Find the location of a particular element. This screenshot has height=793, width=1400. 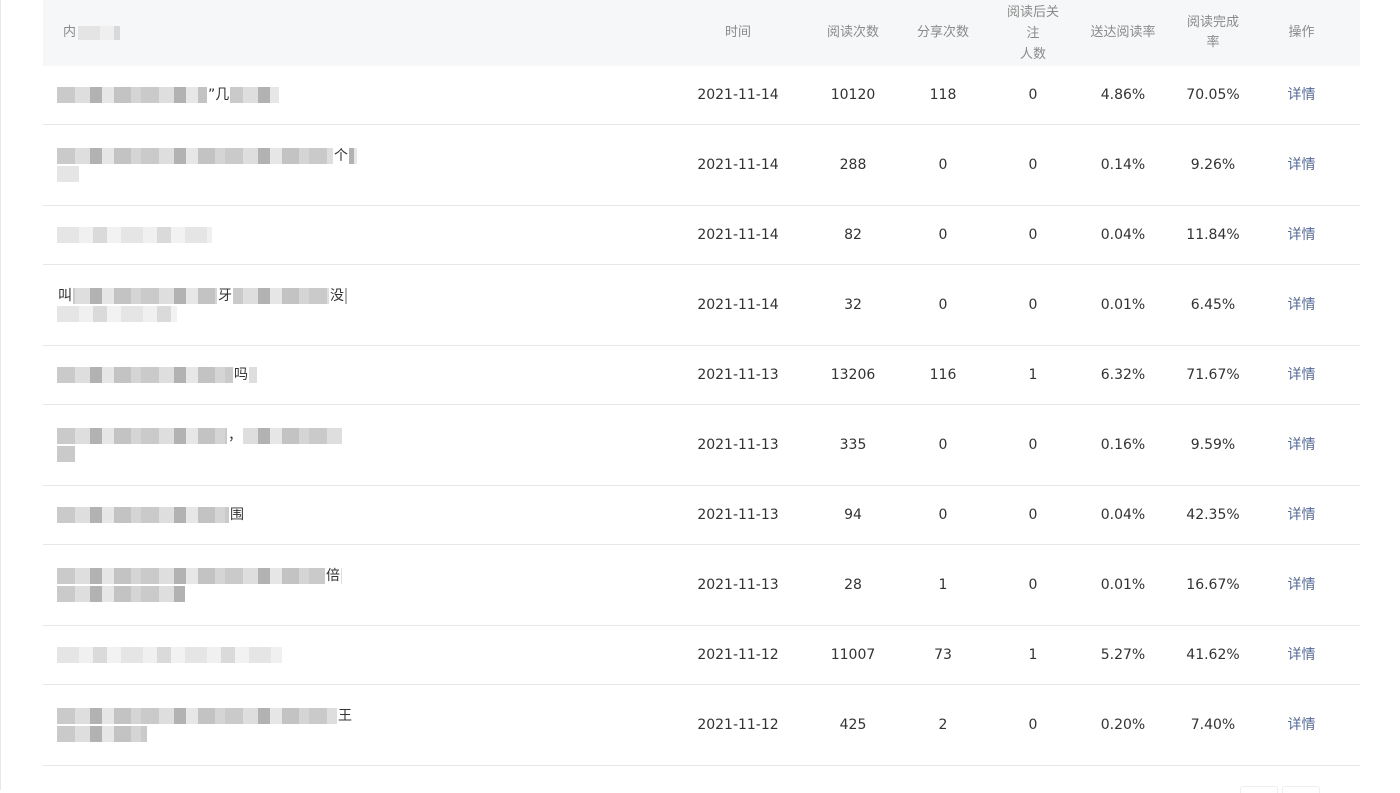

table-row: 围 2021-11-13 94 0 0 0.04% 42.35% 详情 is located at coordinates (701, 515).